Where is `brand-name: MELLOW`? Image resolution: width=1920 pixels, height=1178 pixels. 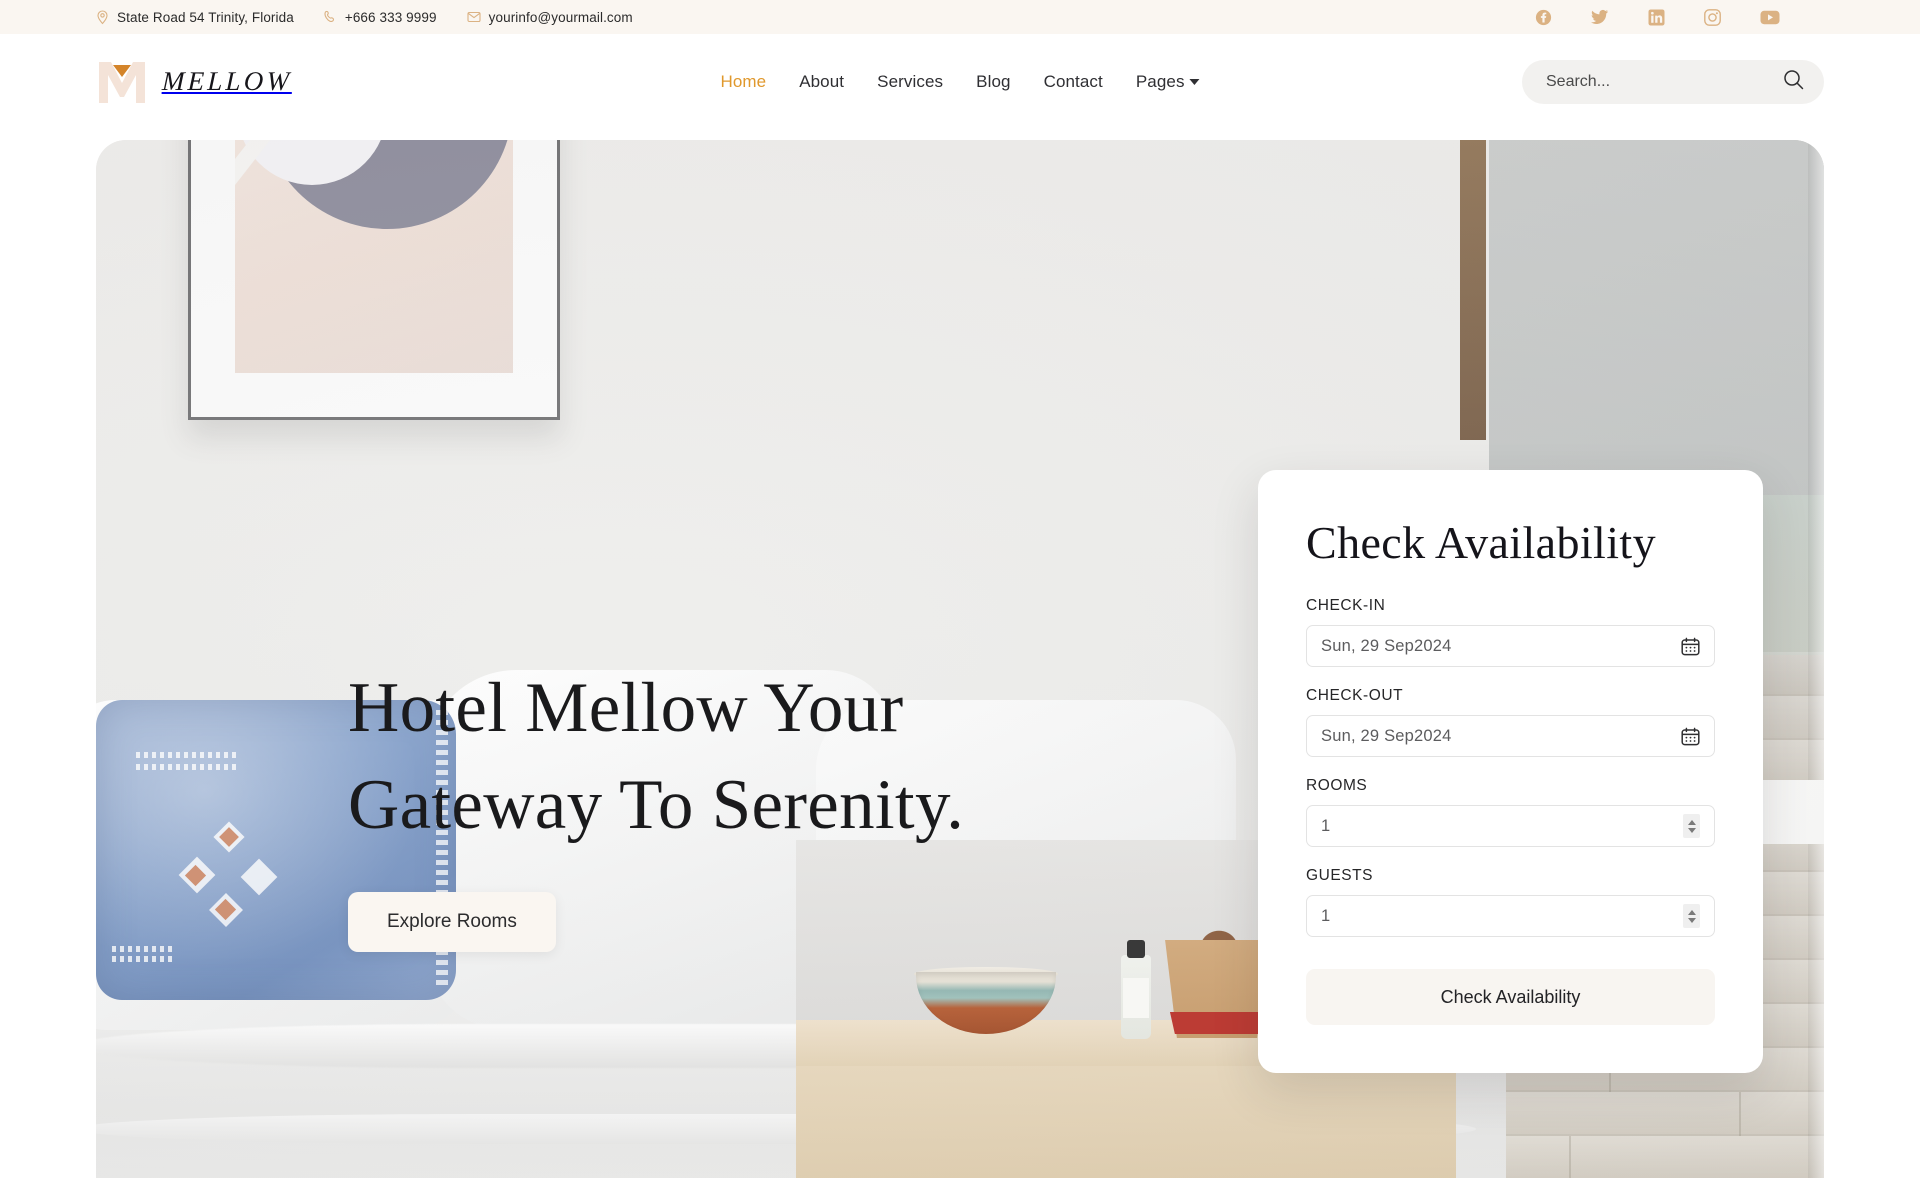 brand-name: MELLOW is located at coordinates (227, 81).